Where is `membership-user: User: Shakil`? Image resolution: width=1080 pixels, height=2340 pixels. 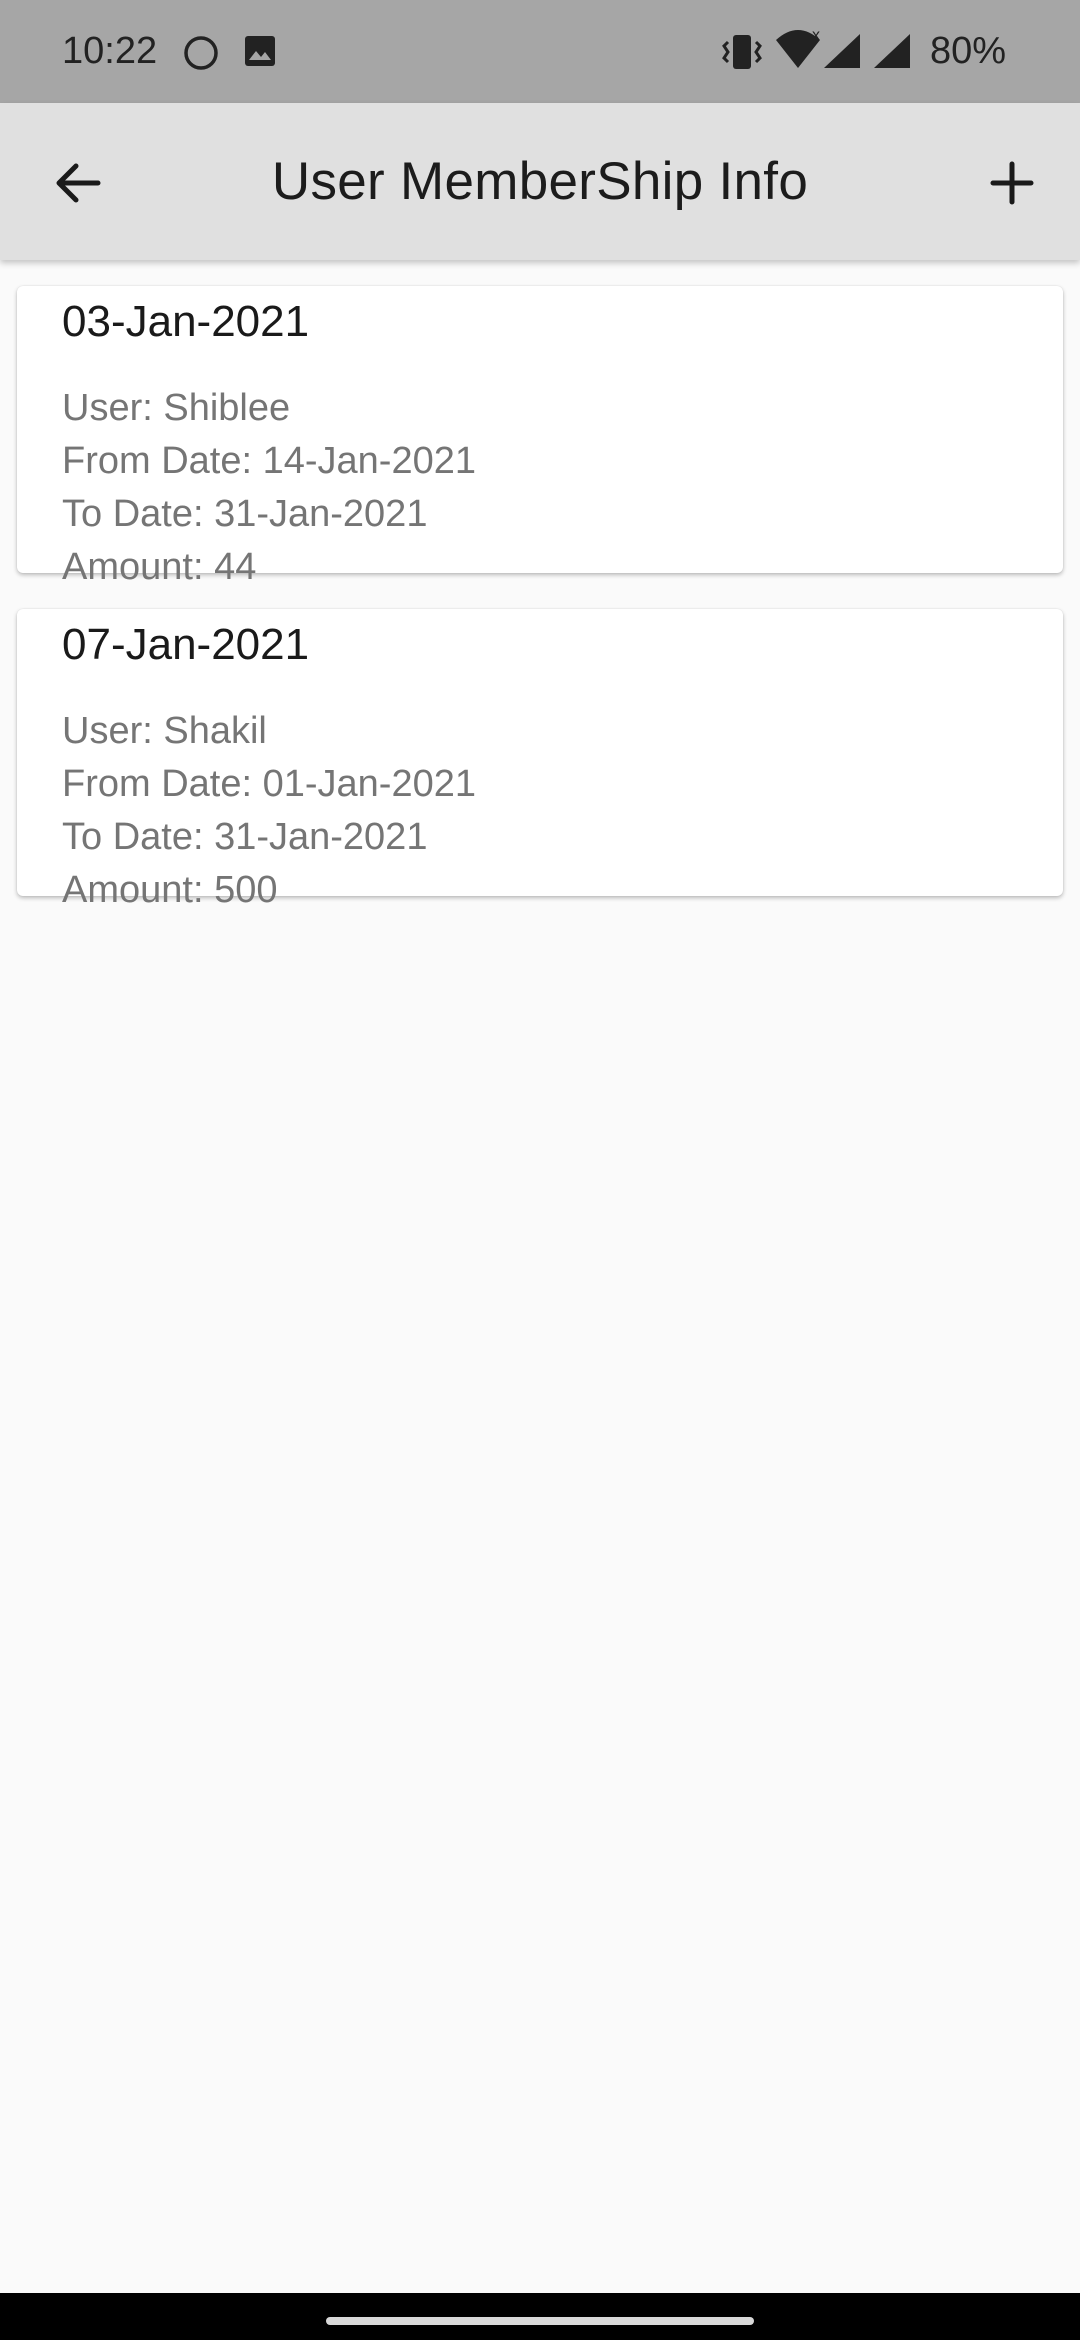
membership-user: User: Shakil is located at coordinates (164, 731).